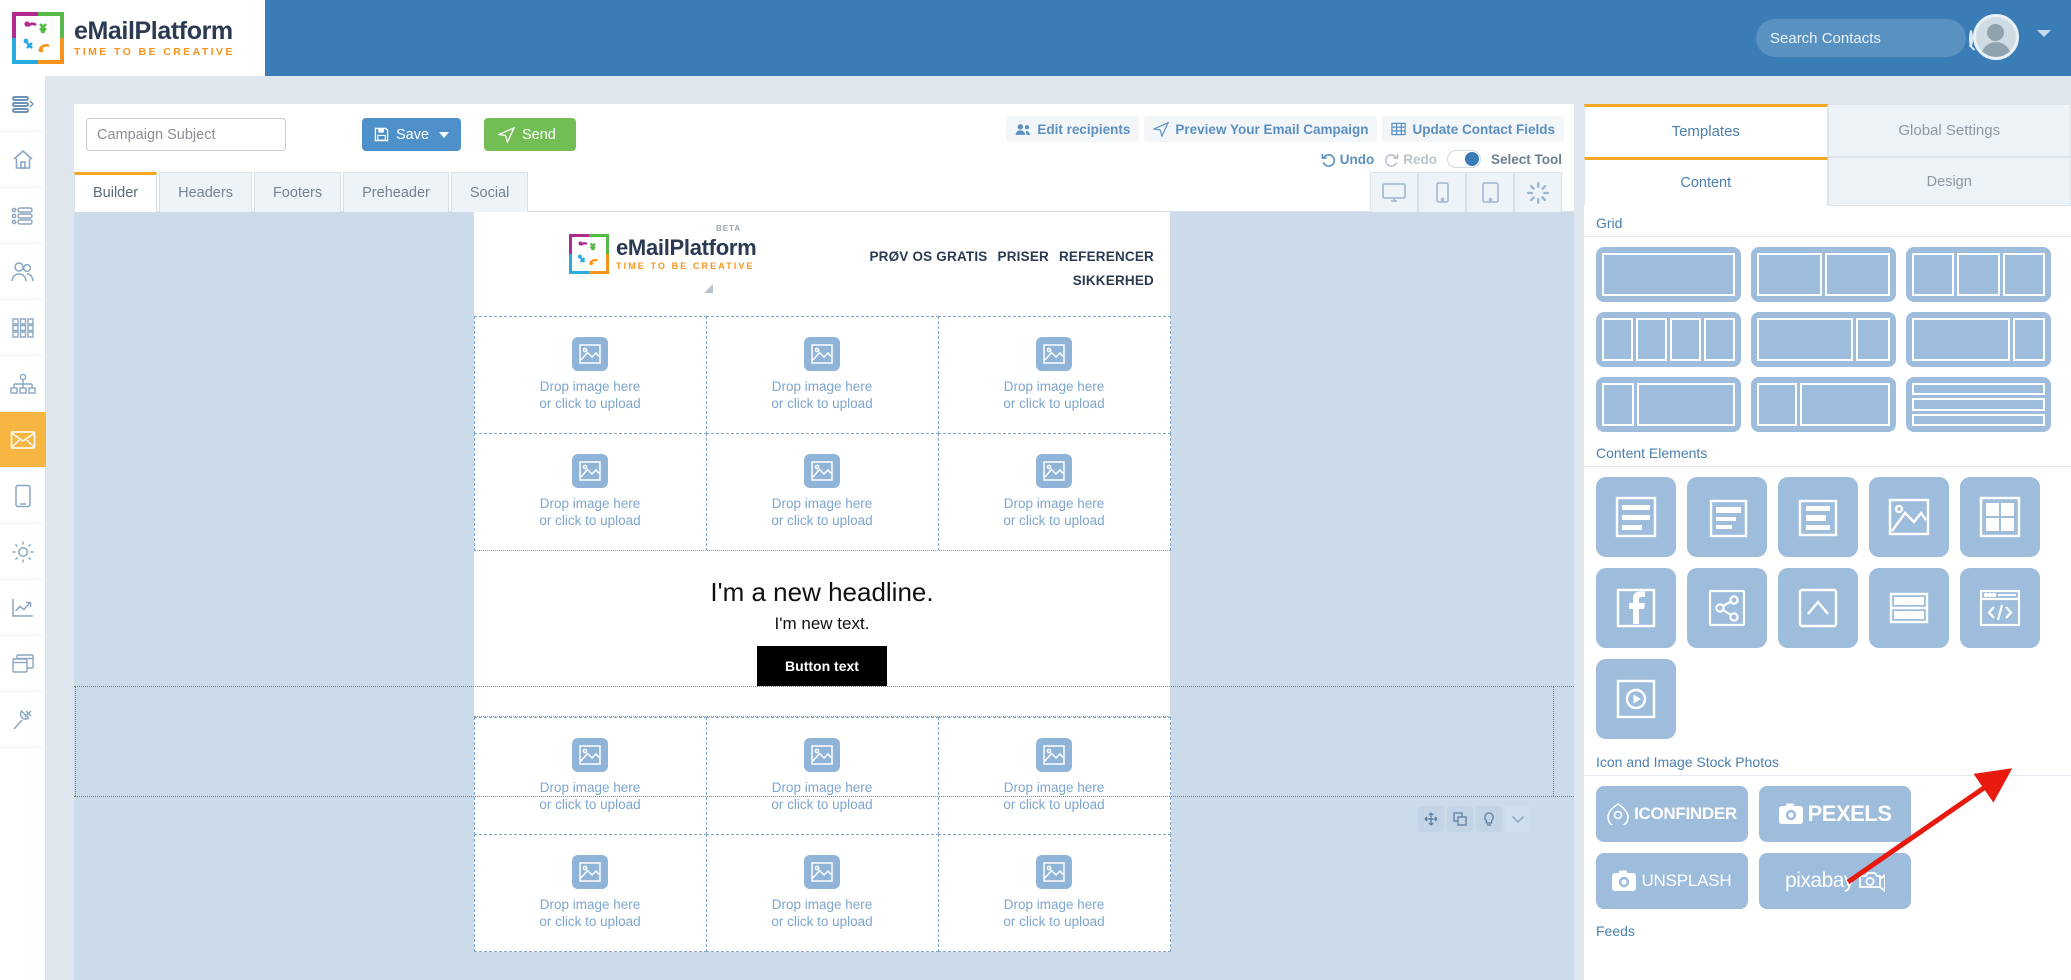  I want to click on sidebar-item-lists, so click(23, 216).